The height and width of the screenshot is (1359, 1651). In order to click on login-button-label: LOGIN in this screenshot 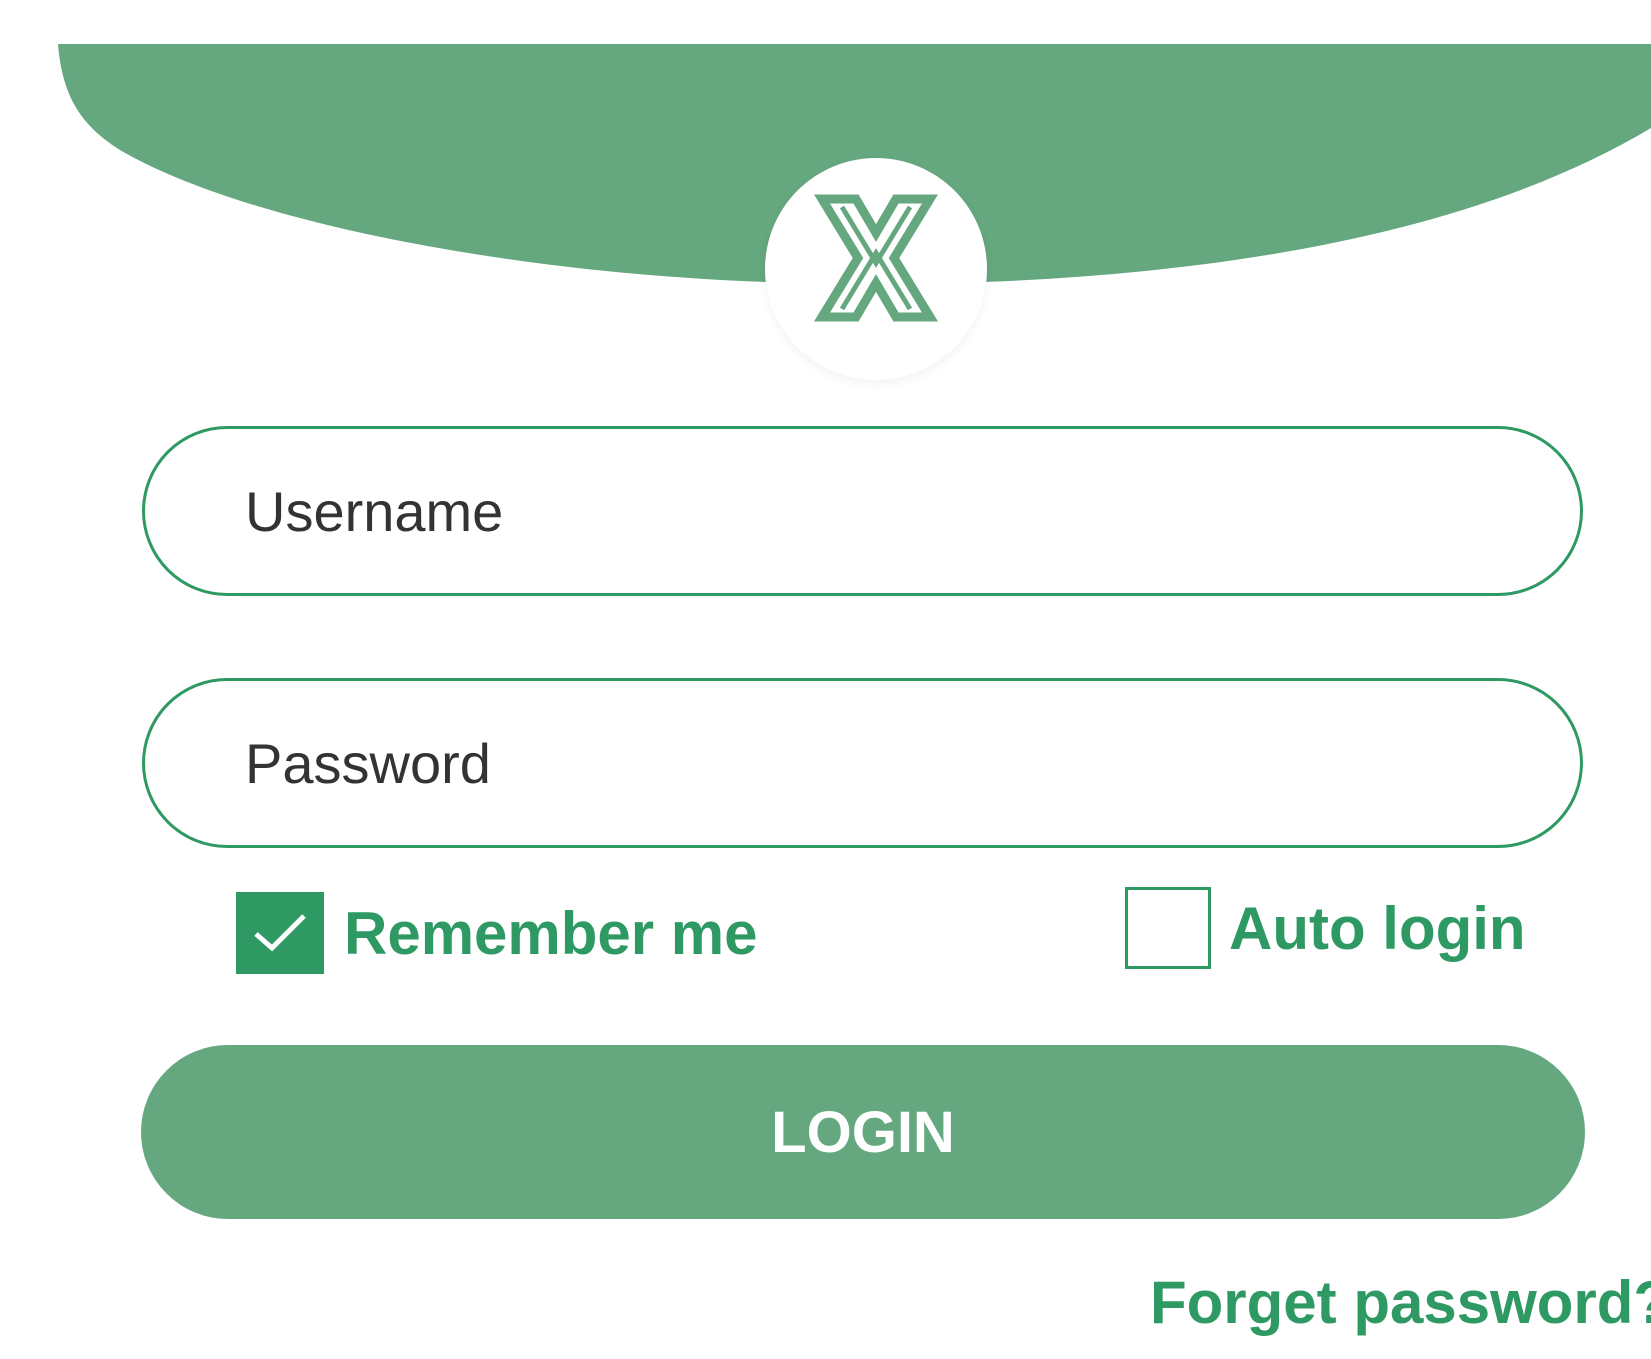, I will do `click(863, 1132)`.